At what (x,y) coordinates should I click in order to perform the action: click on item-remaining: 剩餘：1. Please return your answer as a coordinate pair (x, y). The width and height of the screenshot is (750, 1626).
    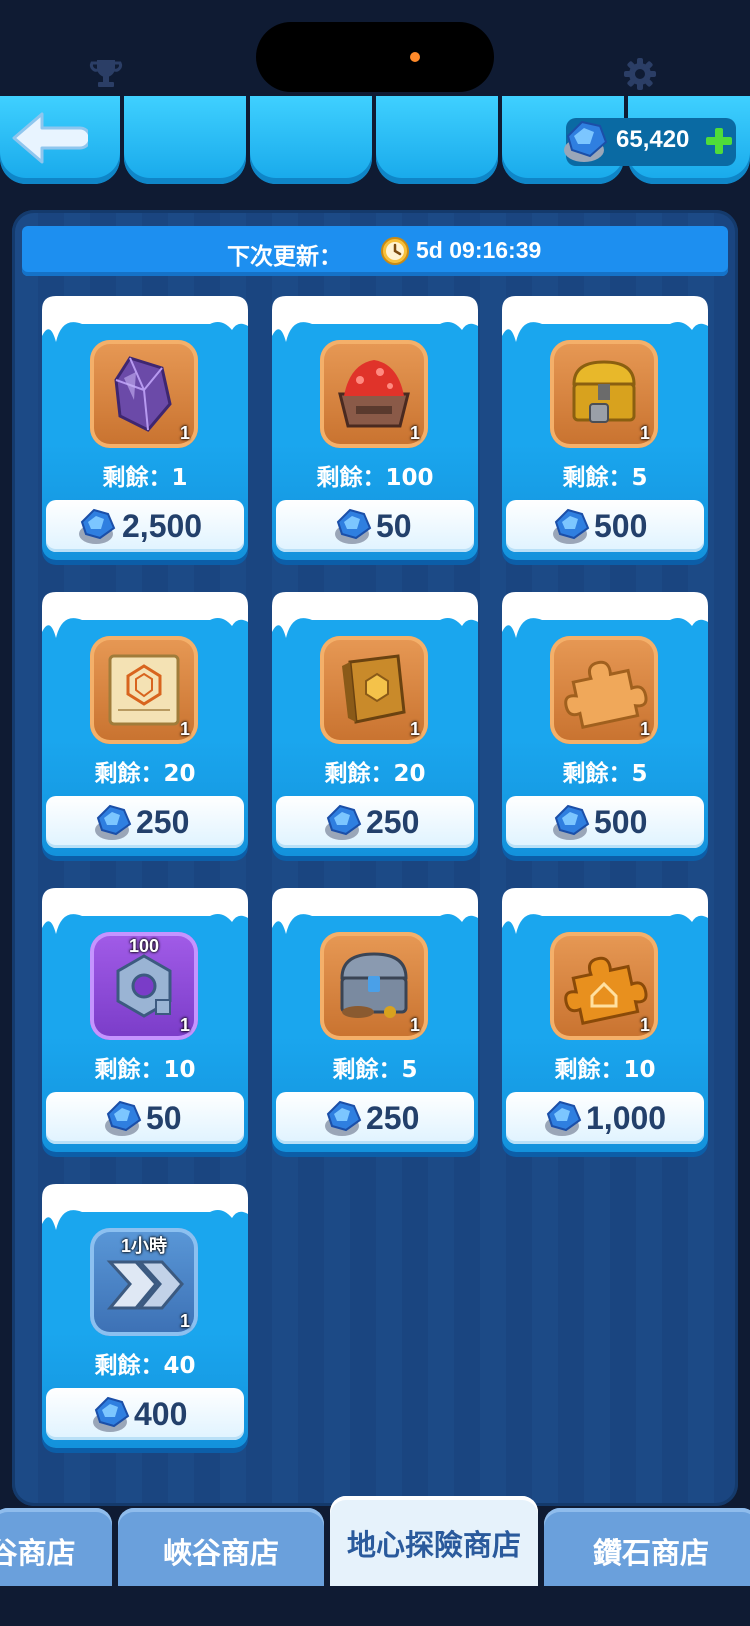
    Looking at the image, I should click on (145, 478).